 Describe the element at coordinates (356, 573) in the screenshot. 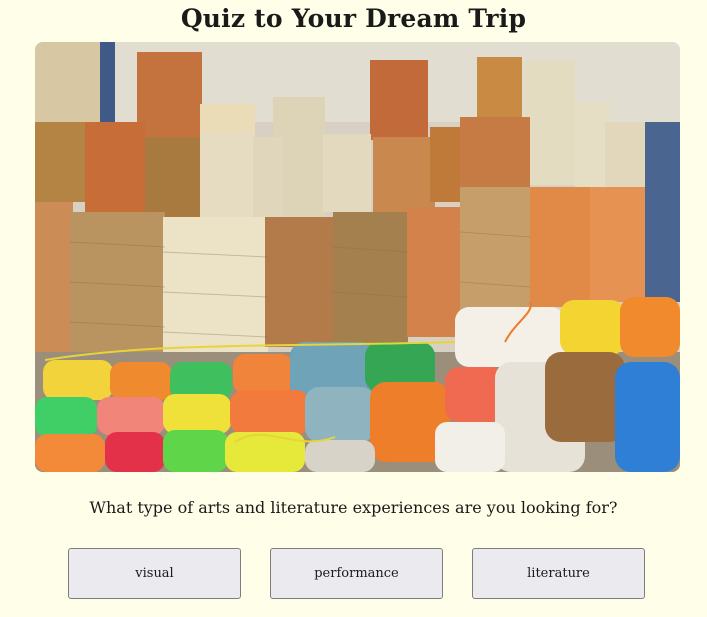

I see `option-performance-button: performance` at that location.